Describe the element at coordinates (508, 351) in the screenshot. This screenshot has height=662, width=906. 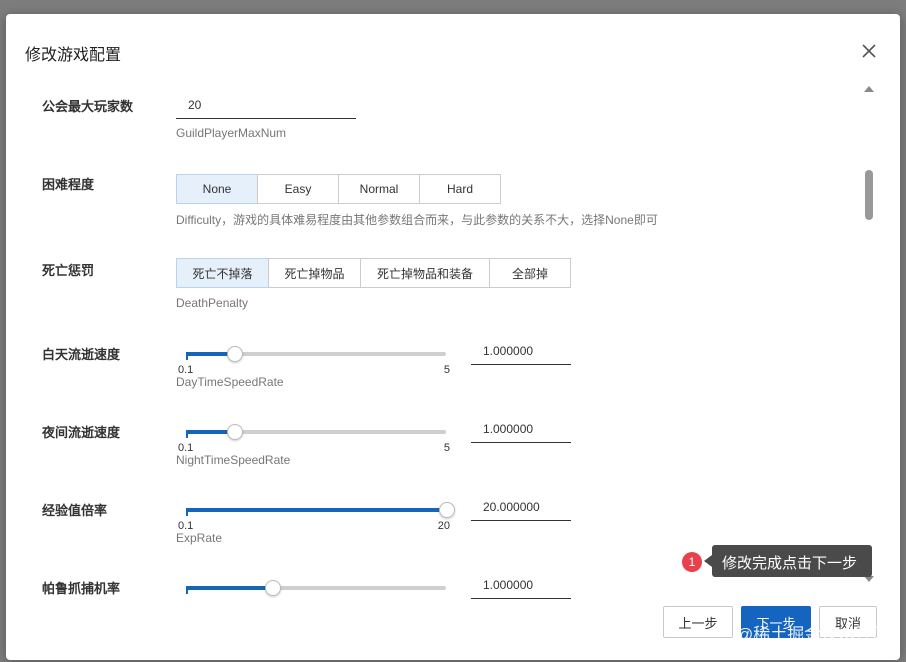
I see `day-speed-value: 1.000000` at that location.